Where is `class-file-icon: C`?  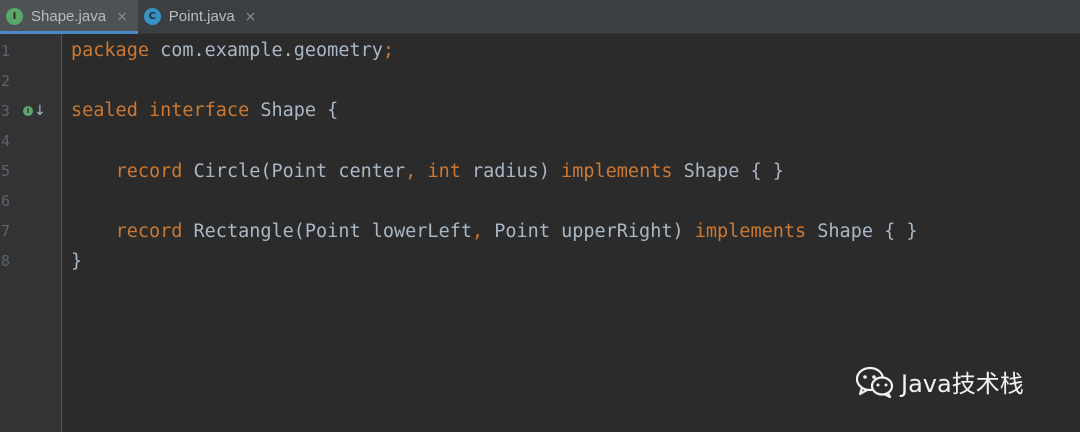 class-file-icon: C is located at coordinates (152, 16).